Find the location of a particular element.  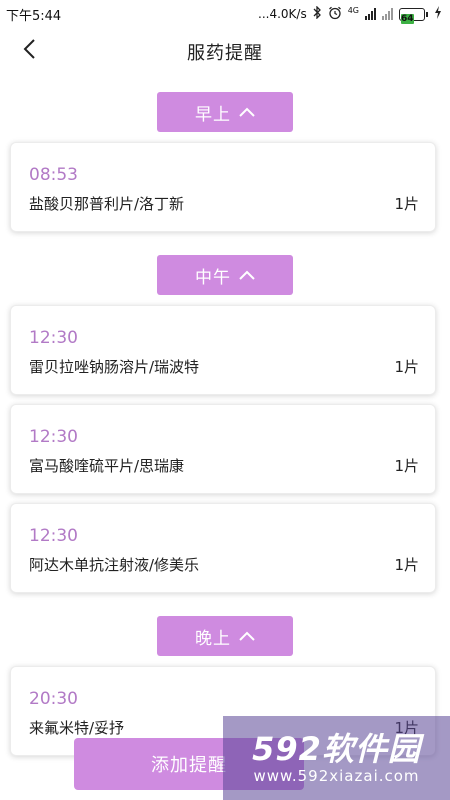

reminder-drug: 来氟米特/妥抒 is located at coordinates (77, 728).